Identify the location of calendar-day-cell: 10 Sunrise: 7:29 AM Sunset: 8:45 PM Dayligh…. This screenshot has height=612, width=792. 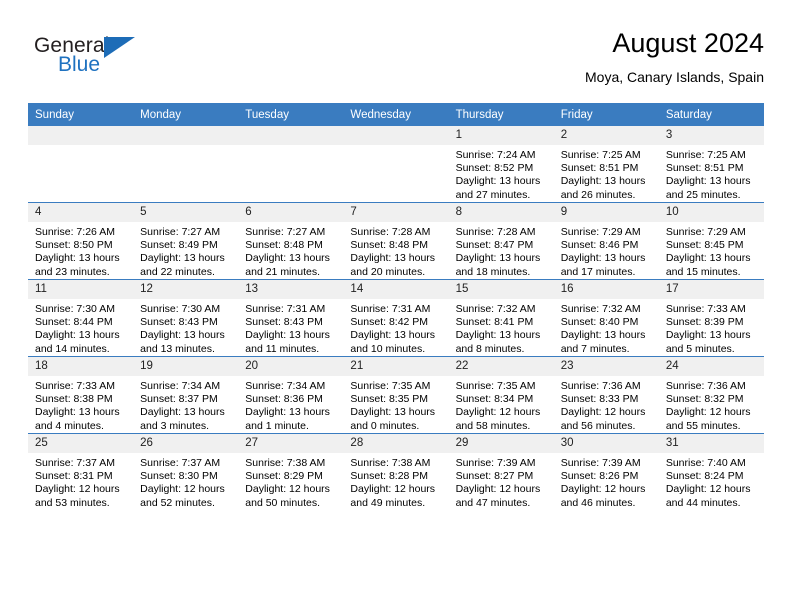
(711, 241).